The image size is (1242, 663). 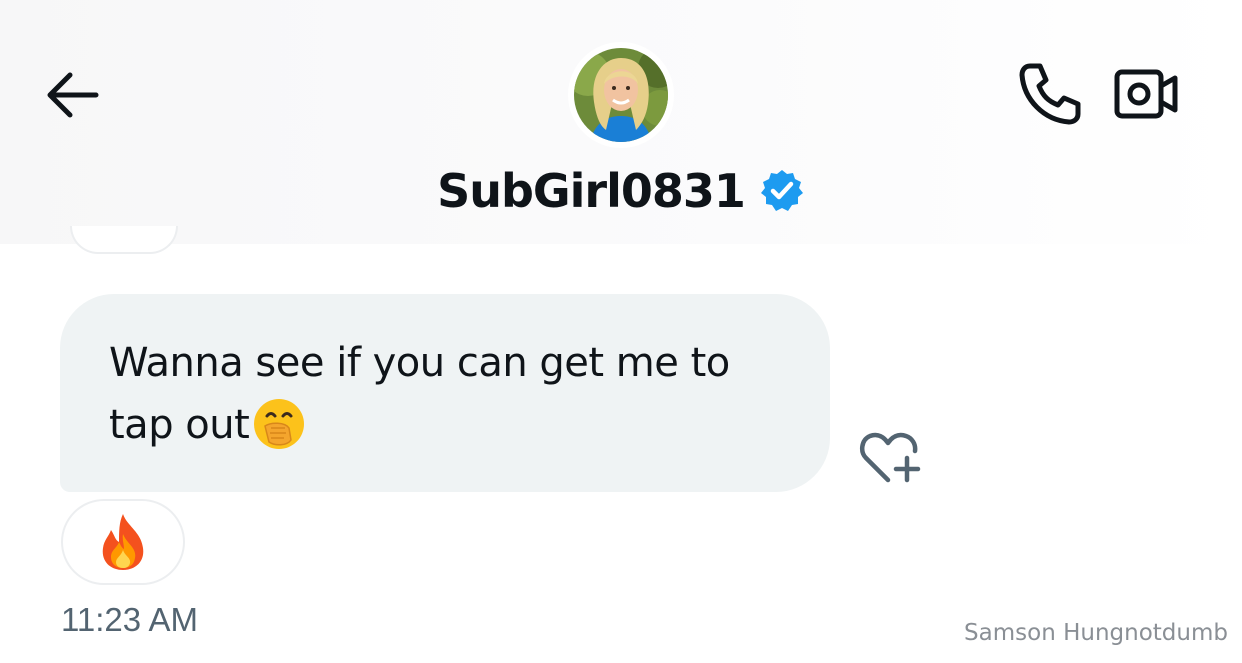 What do you see at coordinates (1096, 633) in the screenshot?
I see `watermark: Samson Hungnotdumb` at bounding box center [1096, 633].